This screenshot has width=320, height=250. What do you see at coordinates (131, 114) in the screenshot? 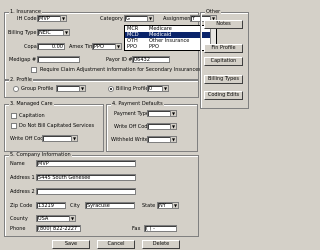
I see `payment-type-label: Payment Type` at bounding box center [131, 114].